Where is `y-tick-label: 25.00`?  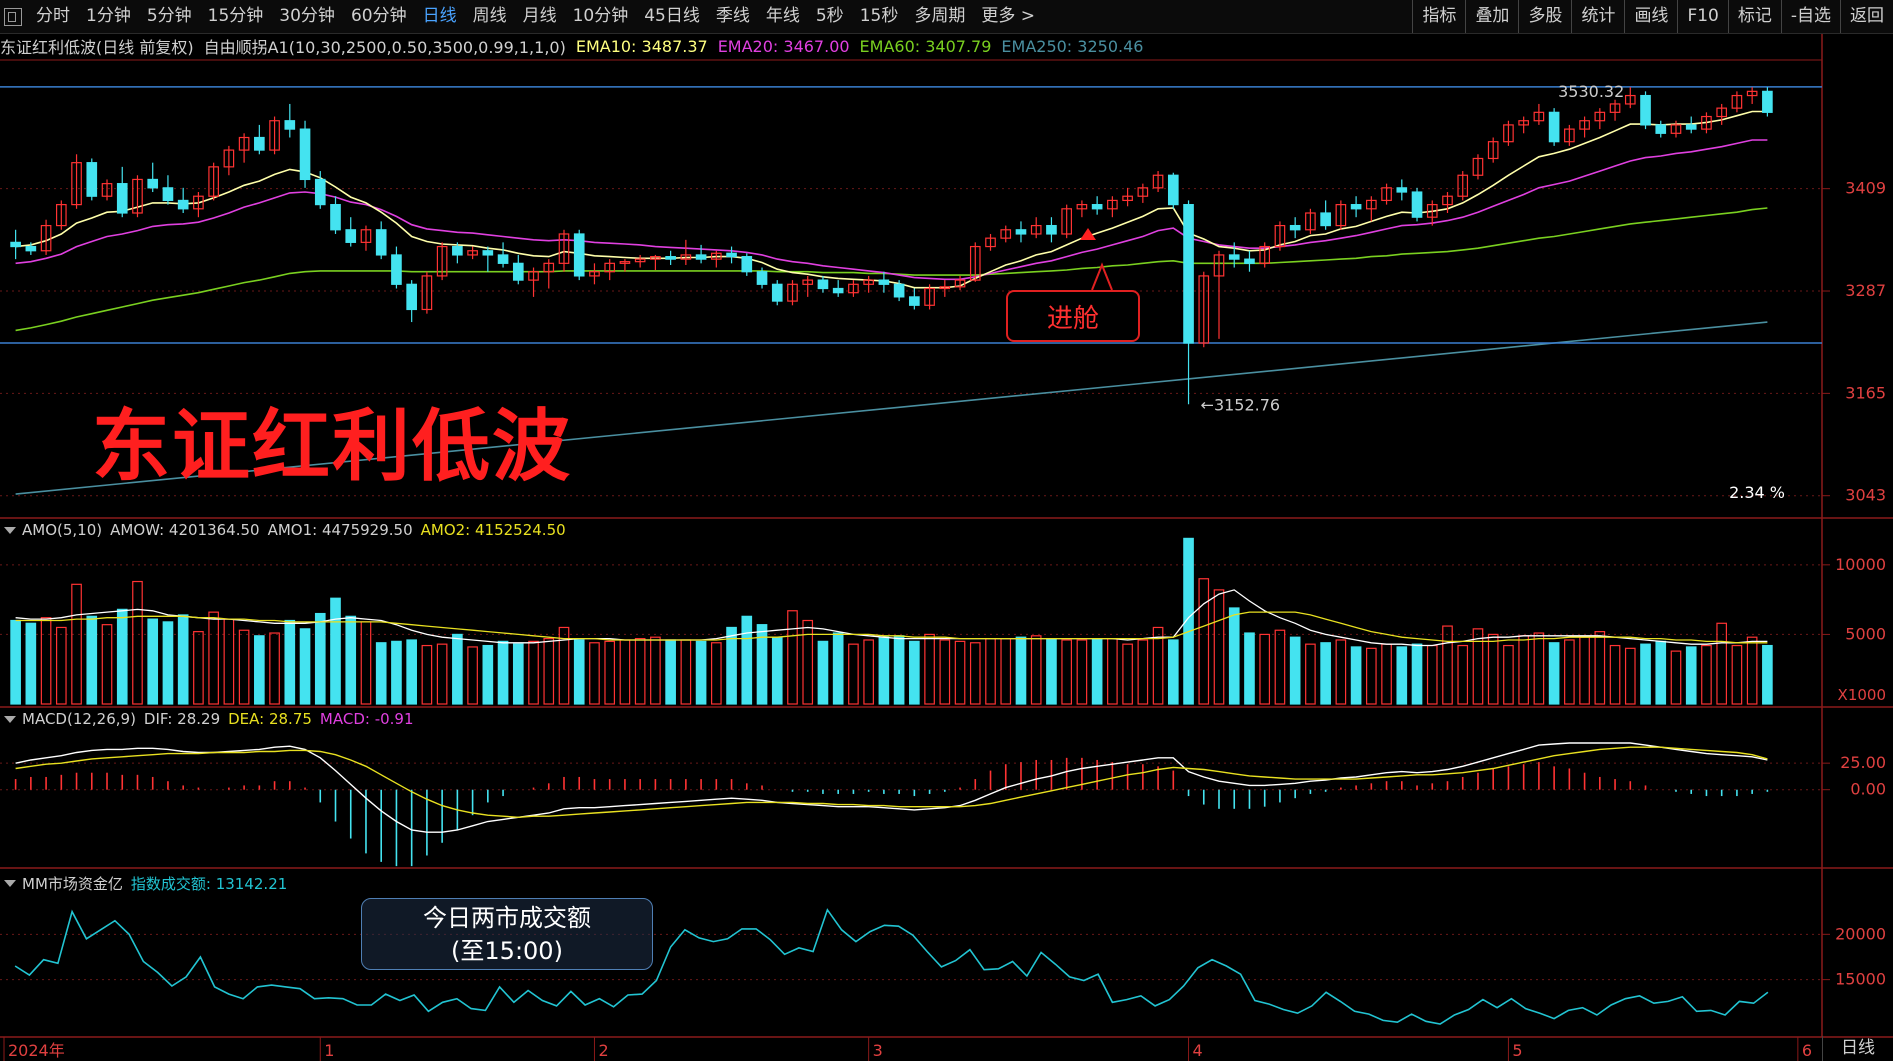
y-tick-label: 25.00 is located at coordinates (1863, 762).